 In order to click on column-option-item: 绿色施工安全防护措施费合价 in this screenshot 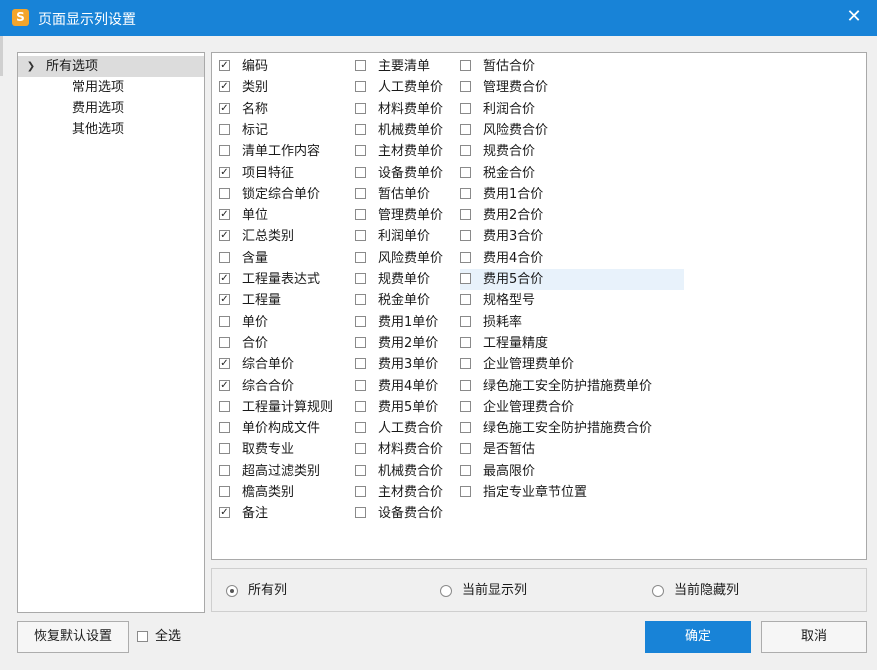, I will do `click(572, 428)`.